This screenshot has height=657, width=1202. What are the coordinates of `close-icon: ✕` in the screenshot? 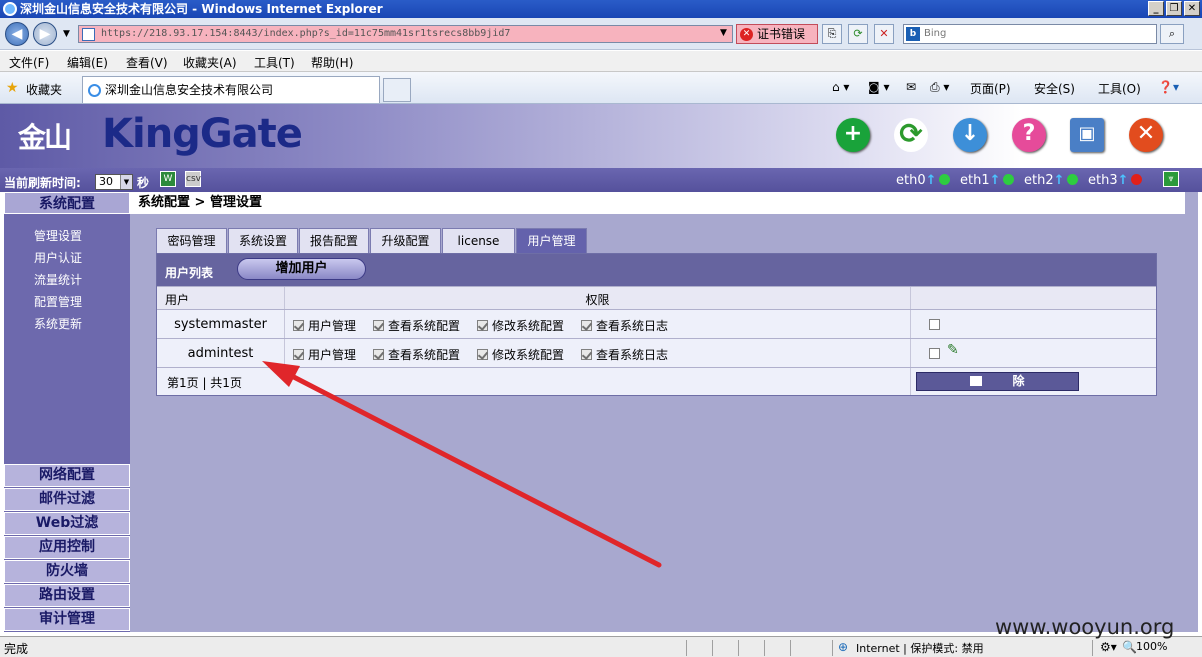 It's located at (1146, 135).